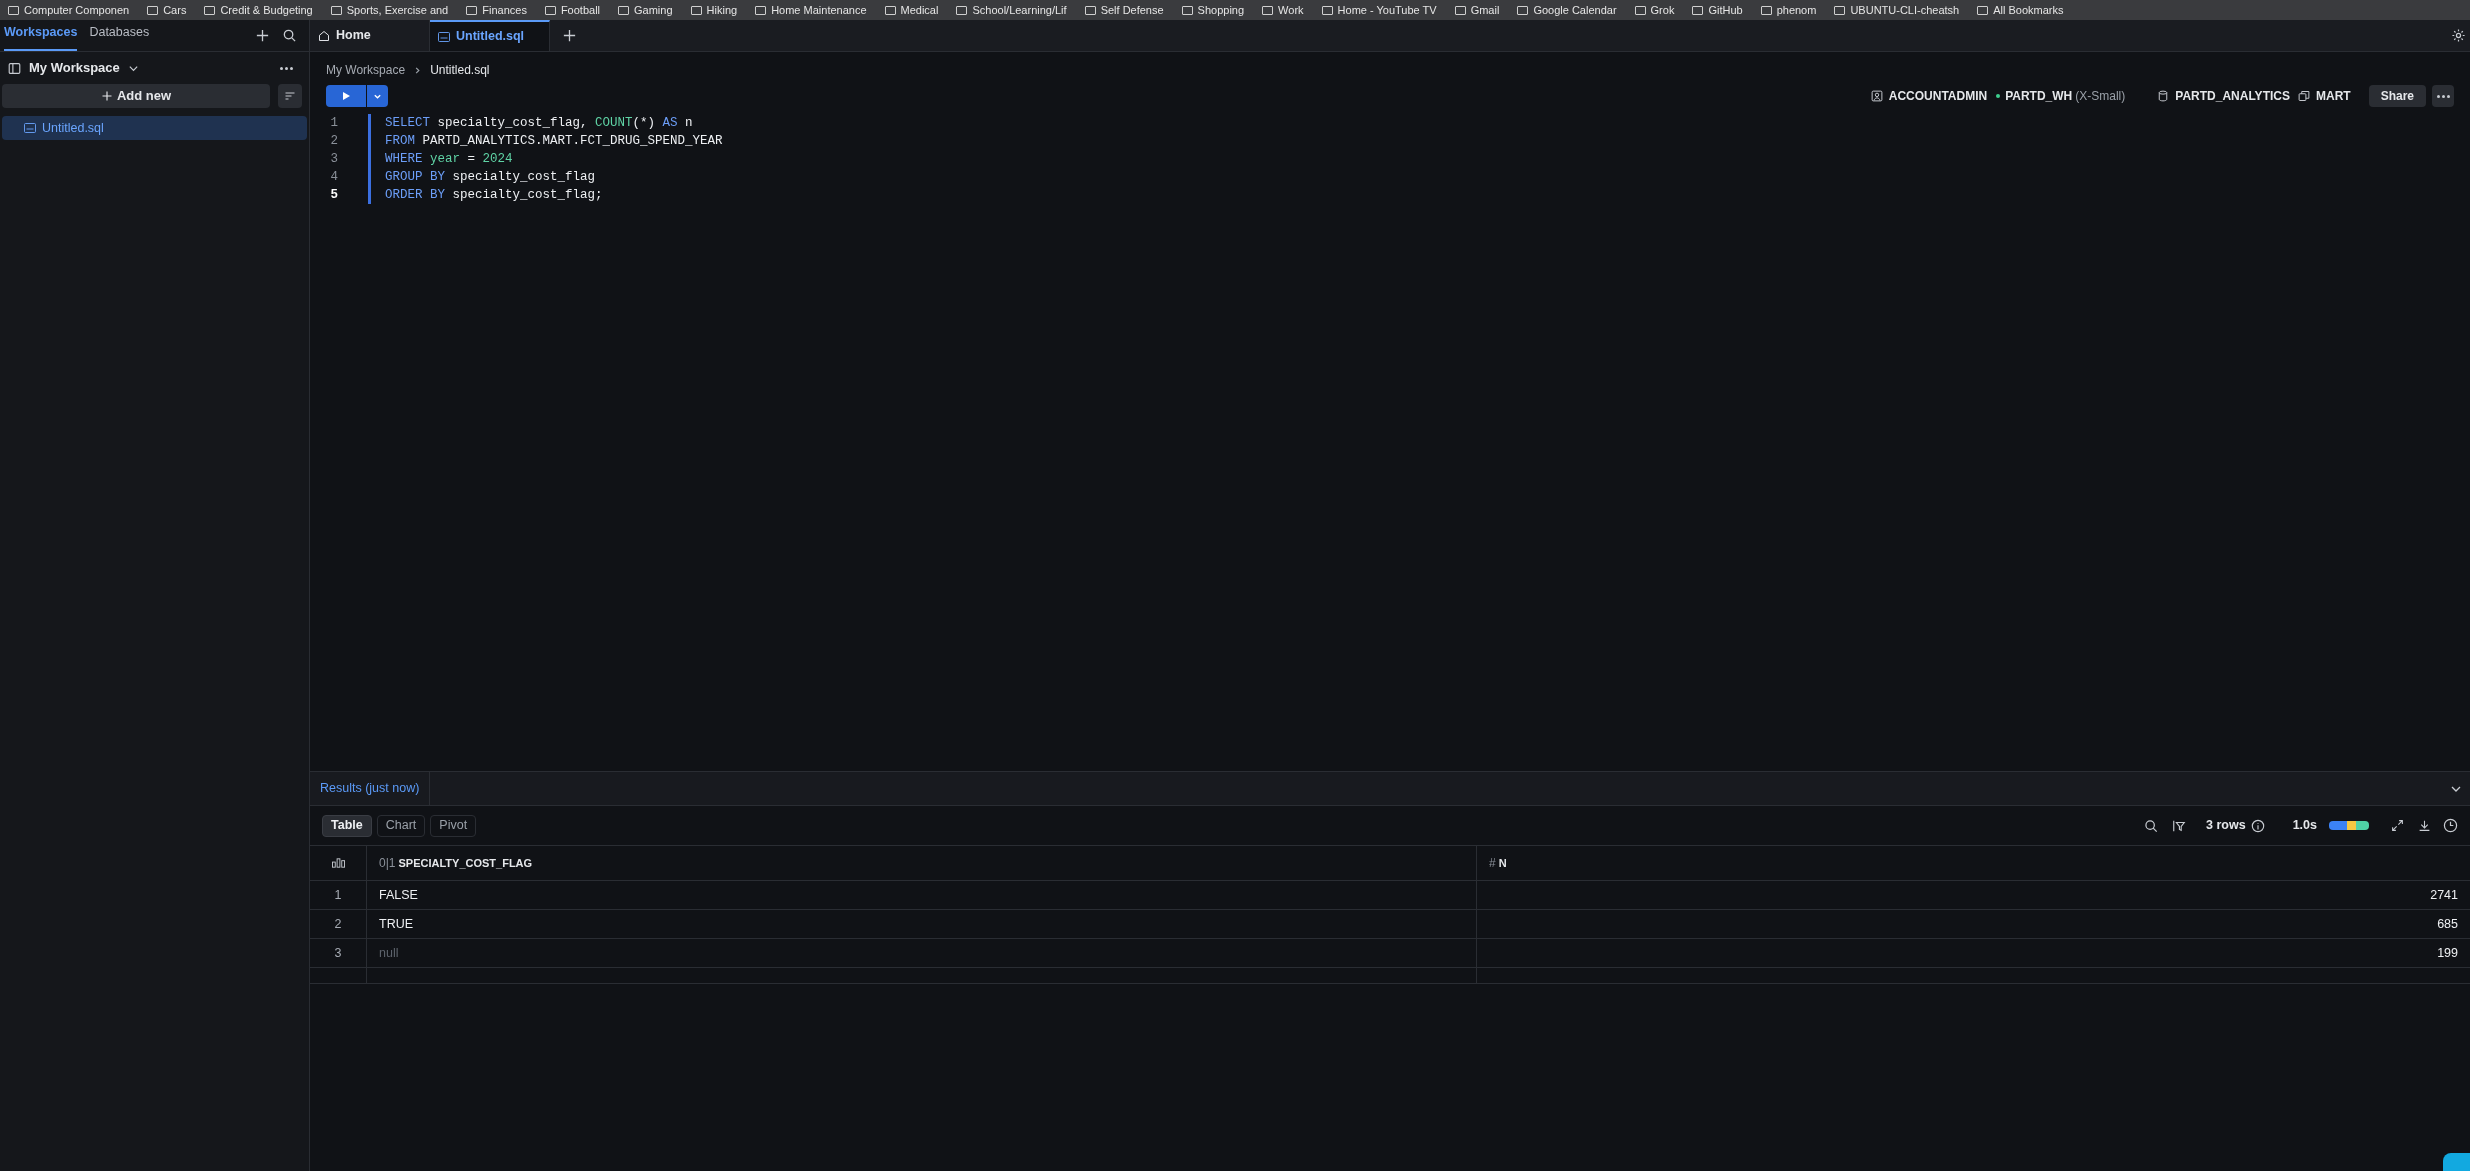 The width and height of the screenshot is (2470, 1171). I want to click on bookmark: Gaming, so click(645, 10).